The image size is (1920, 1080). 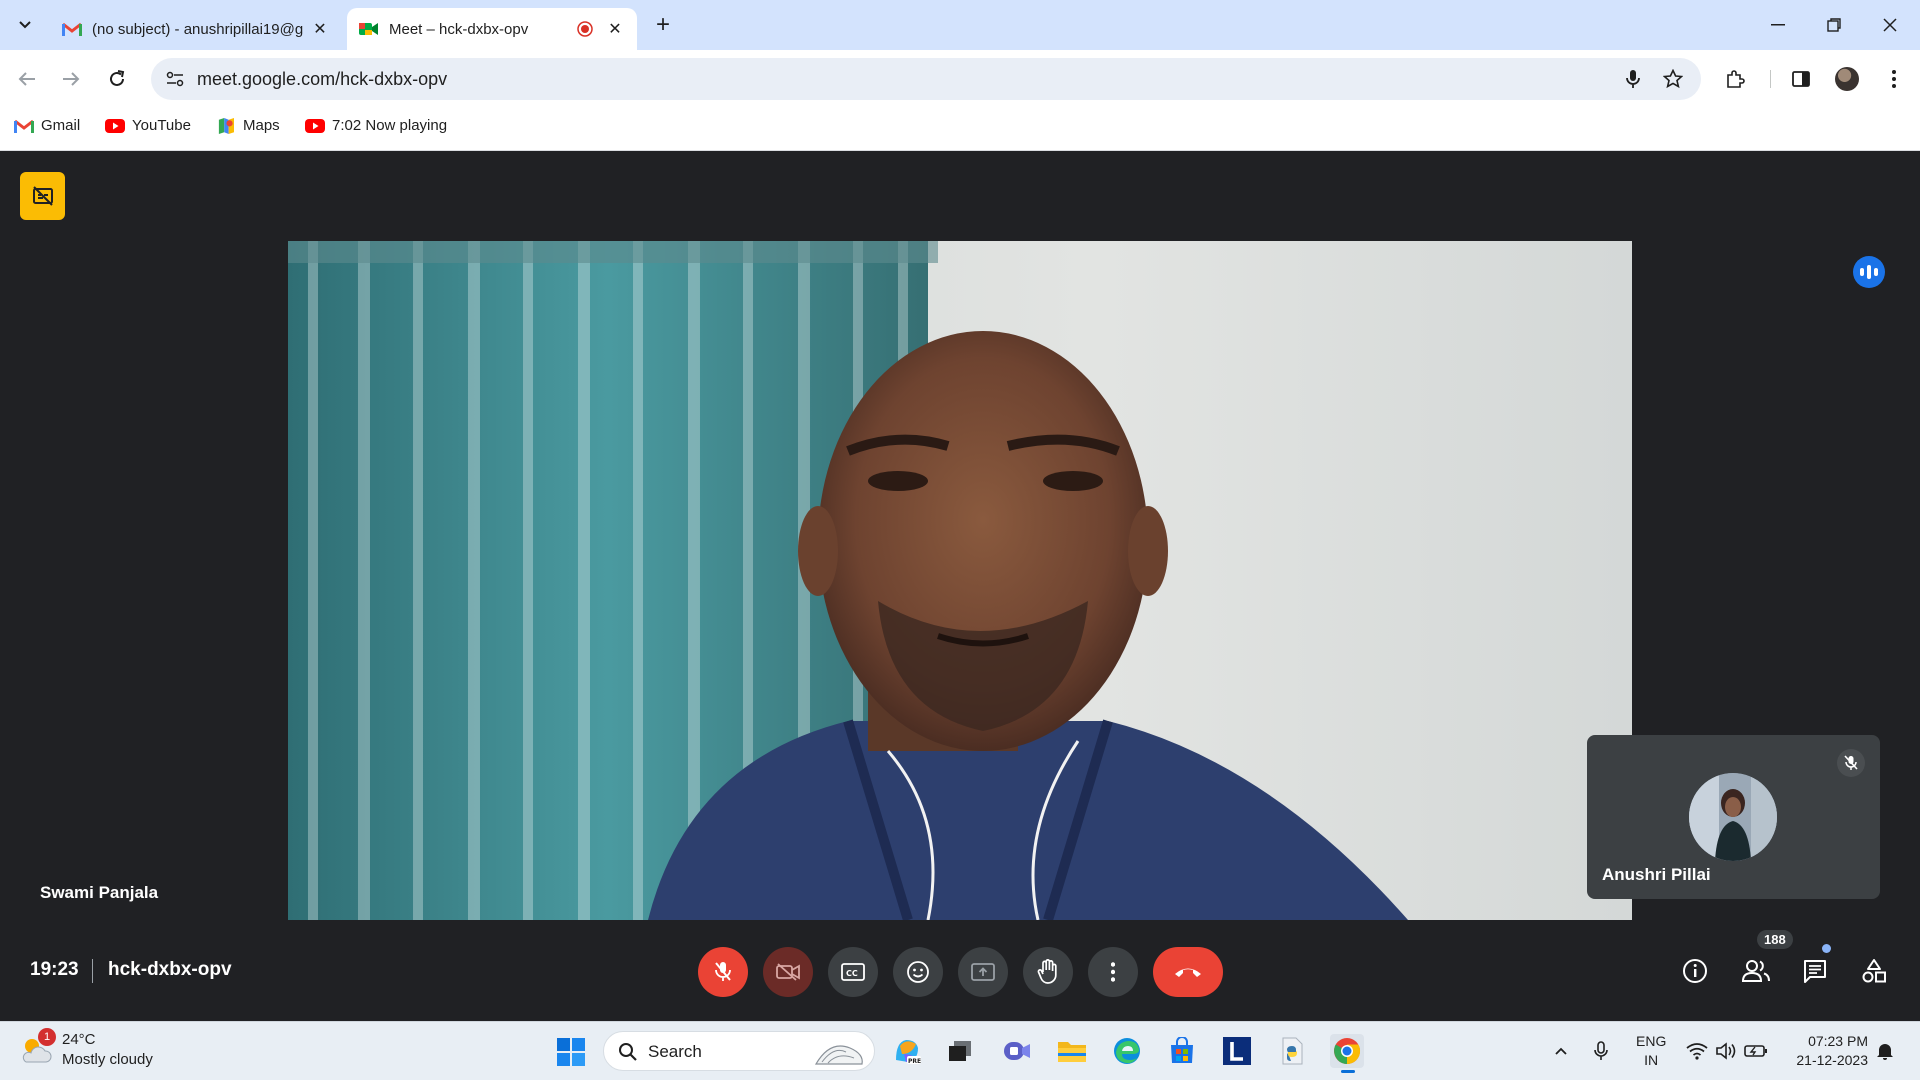 I want to click on tab-title: (no subject) - anushripillai19@g, so click(x=198, y=29).